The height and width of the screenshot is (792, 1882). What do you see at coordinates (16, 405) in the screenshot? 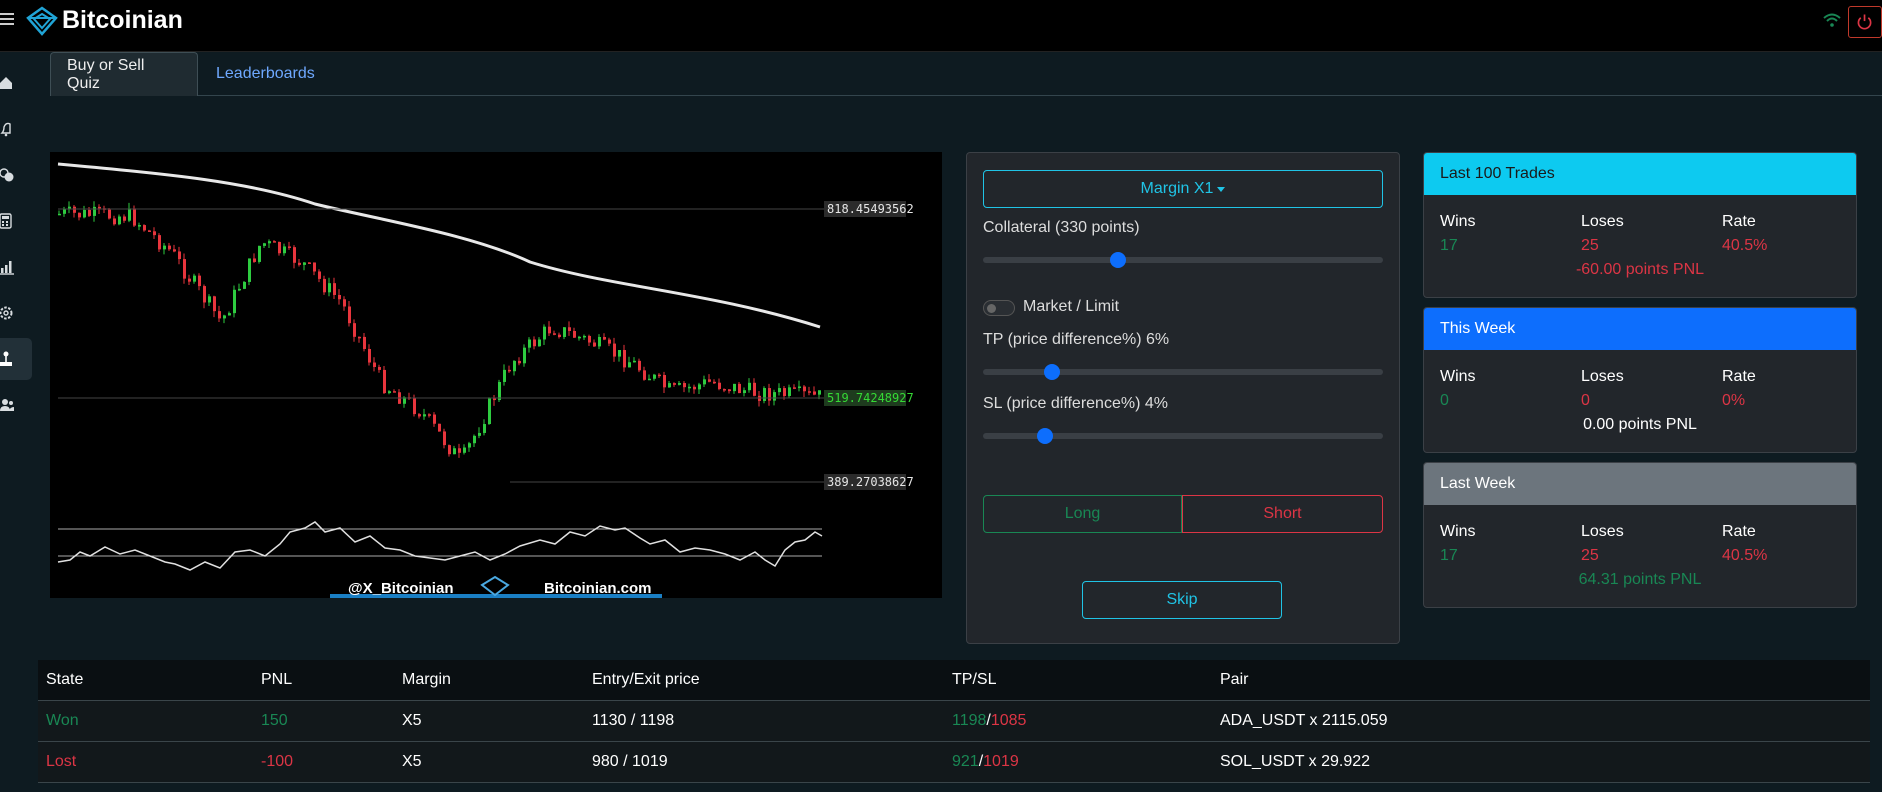
I see `sidebar-item-users` at bounding box center [16, 405].